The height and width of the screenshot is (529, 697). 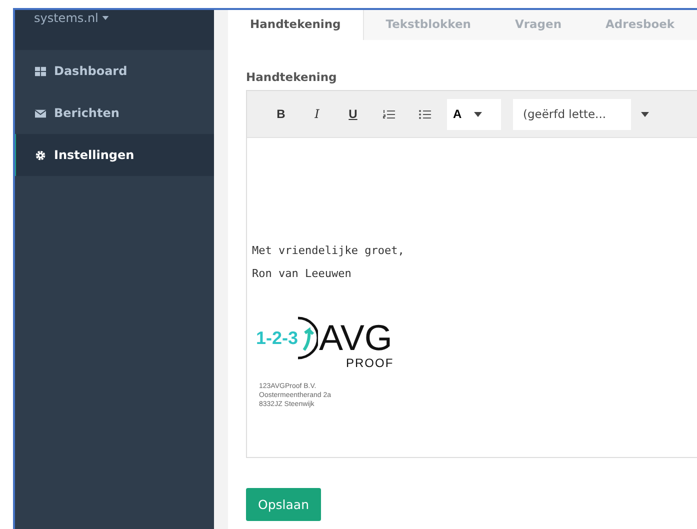 What do you see at coordinates (425, 114) in the screenshot?
I see `bullet-list-icon` at bounding box center [425, 114].